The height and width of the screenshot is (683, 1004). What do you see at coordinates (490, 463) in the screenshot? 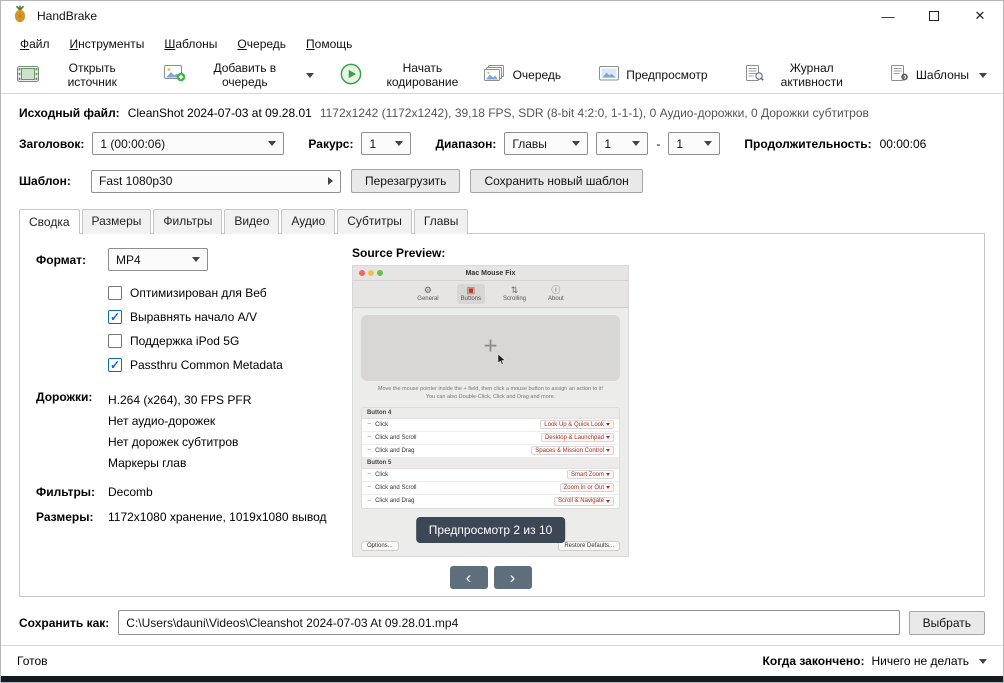
I see `preview-section-header: Button 5` at bounding box center [490, 463].